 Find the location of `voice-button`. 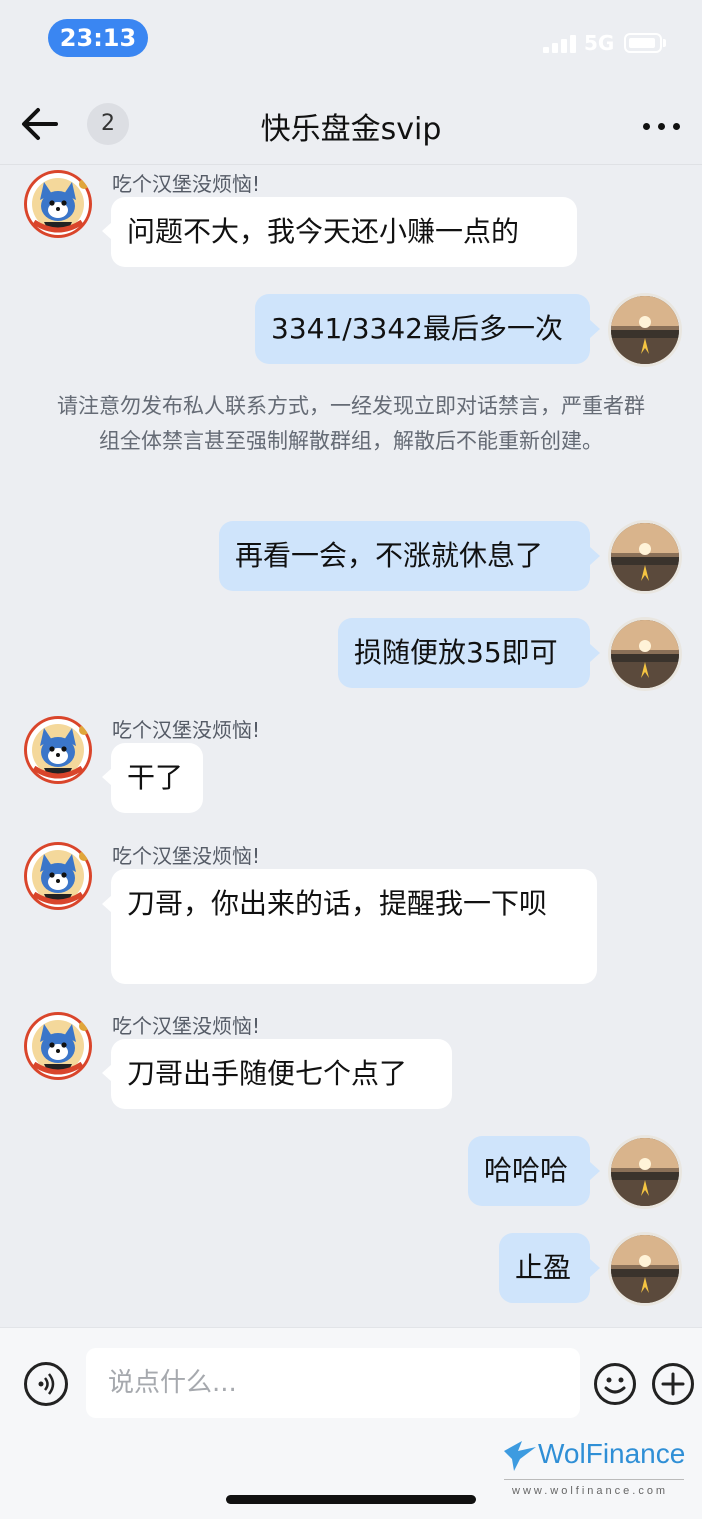

voice-button is located at coordinates (46, 1384).